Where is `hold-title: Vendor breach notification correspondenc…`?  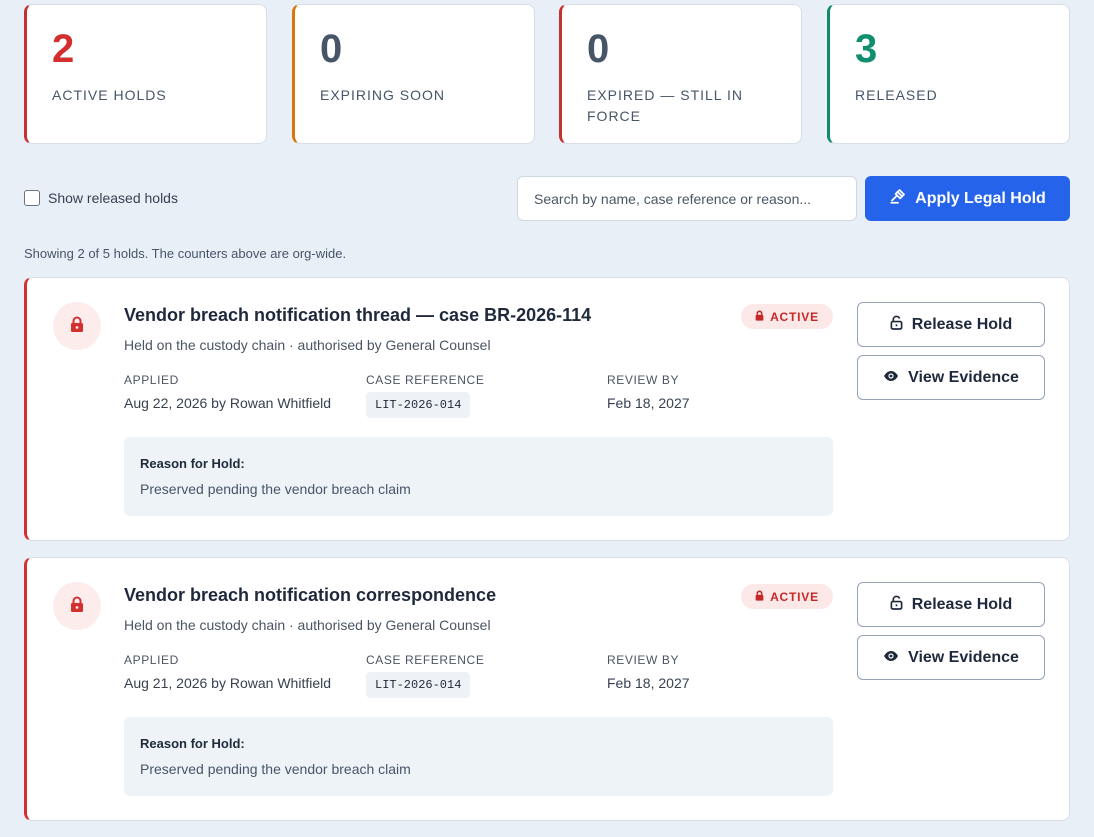
hold-title: Vendor breach notification correspondenc… is located at coordinates (310, 595).